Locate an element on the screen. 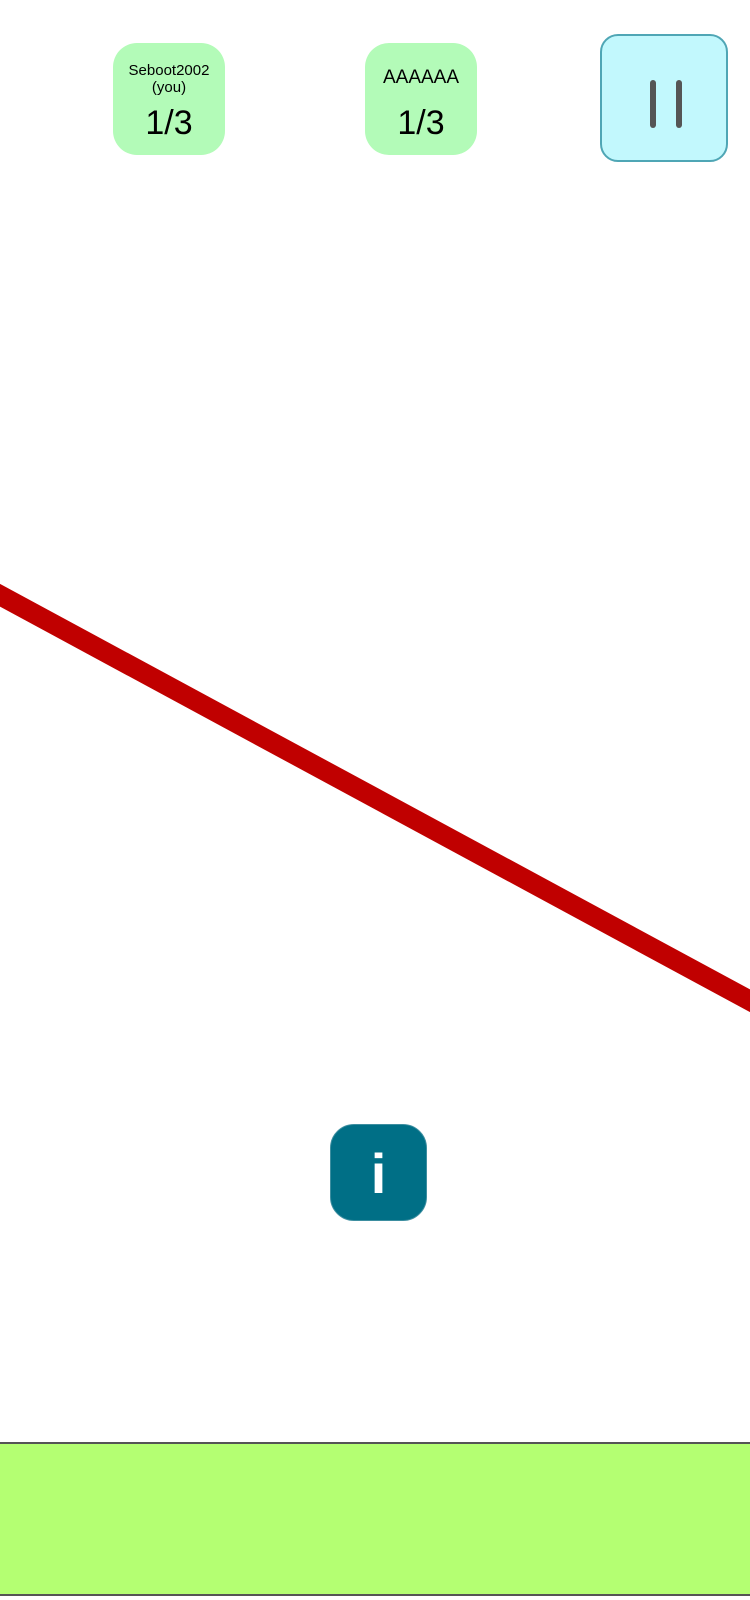 The image size is (750, 1600). ground-platform is located at coordinates (375, 1519).